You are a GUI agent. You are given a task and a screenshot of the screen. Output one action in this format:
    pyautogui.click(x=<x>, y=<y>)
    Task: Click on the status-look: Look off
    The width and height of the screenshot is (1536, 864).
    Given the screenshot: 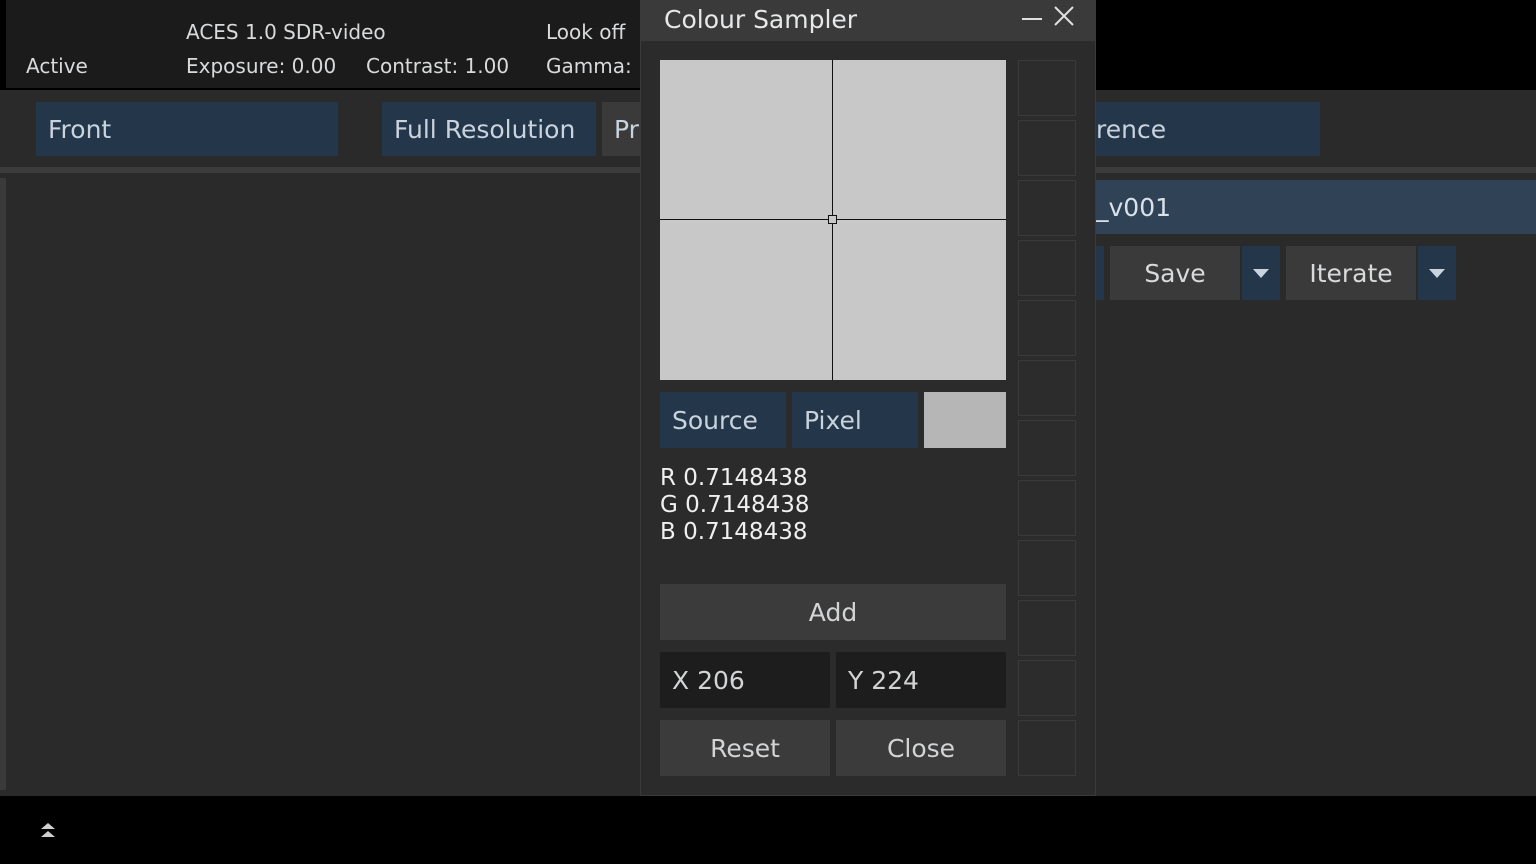 What is the action you would take?
    pyautogui.click(x=586, y=32)
    